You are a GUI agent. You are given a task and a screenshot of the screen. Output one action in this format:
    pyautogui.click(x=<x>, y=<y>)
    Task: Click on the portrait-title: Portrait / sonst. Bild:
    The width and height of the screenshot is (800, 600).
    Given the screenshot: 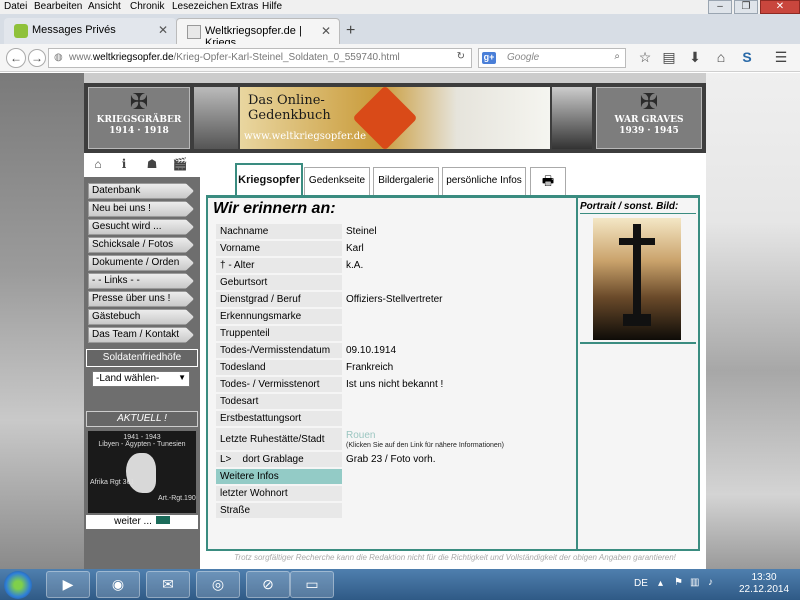 What is the action you would take?
    pyautogui.click(x=638, y=207)
    